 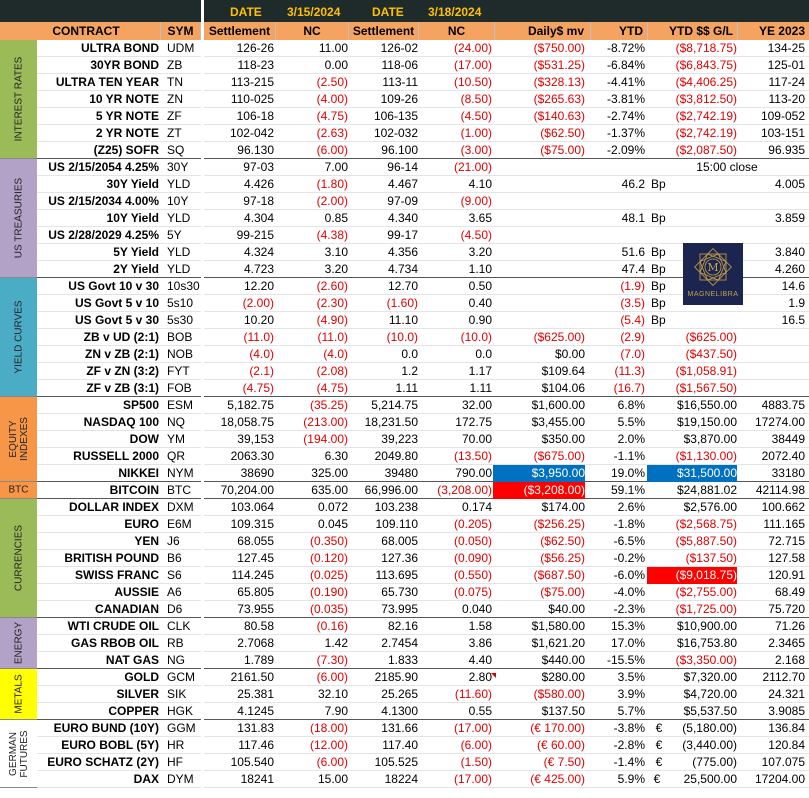 What do you see at coordinates (179, 388) in the screenshot?
I see `cell-sym: FOB` at bounding box center [179, 388].